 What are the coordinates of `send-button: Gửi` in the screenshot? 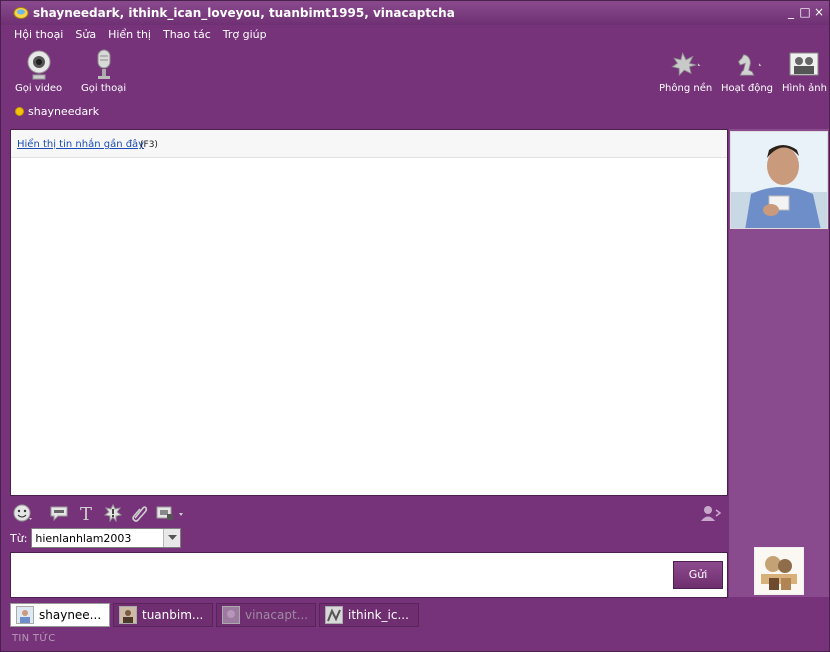 It's located at (698, 575).